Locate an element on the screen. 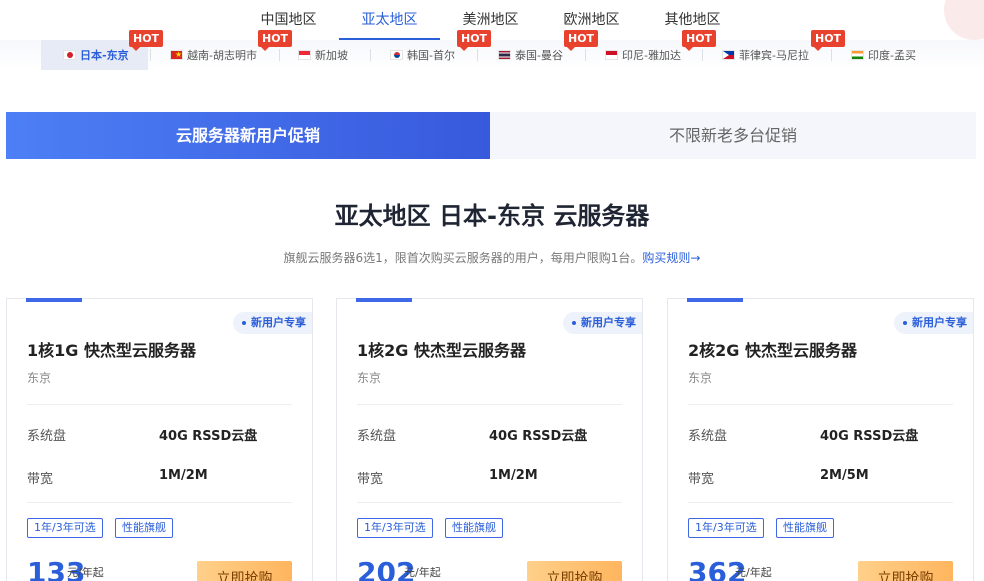 This screenshot has width=984, height=581. city-item-hochiminh: ★ 越南-胡志明市 is located at coordinates (213, 55).